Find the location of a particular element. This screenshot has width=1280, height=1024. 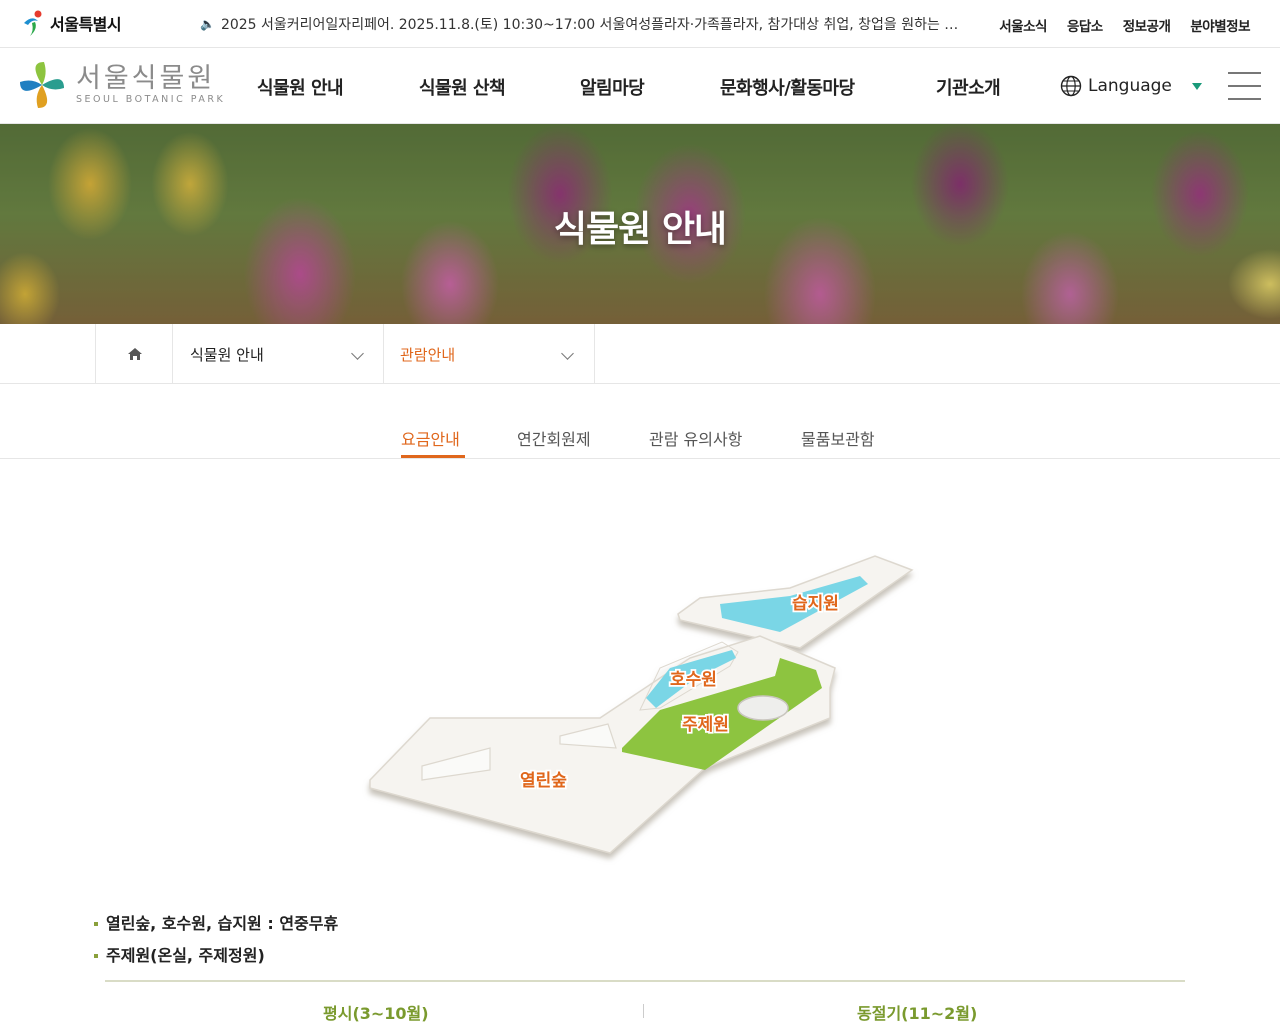

menu-button is located at coordinates (1244, 86).